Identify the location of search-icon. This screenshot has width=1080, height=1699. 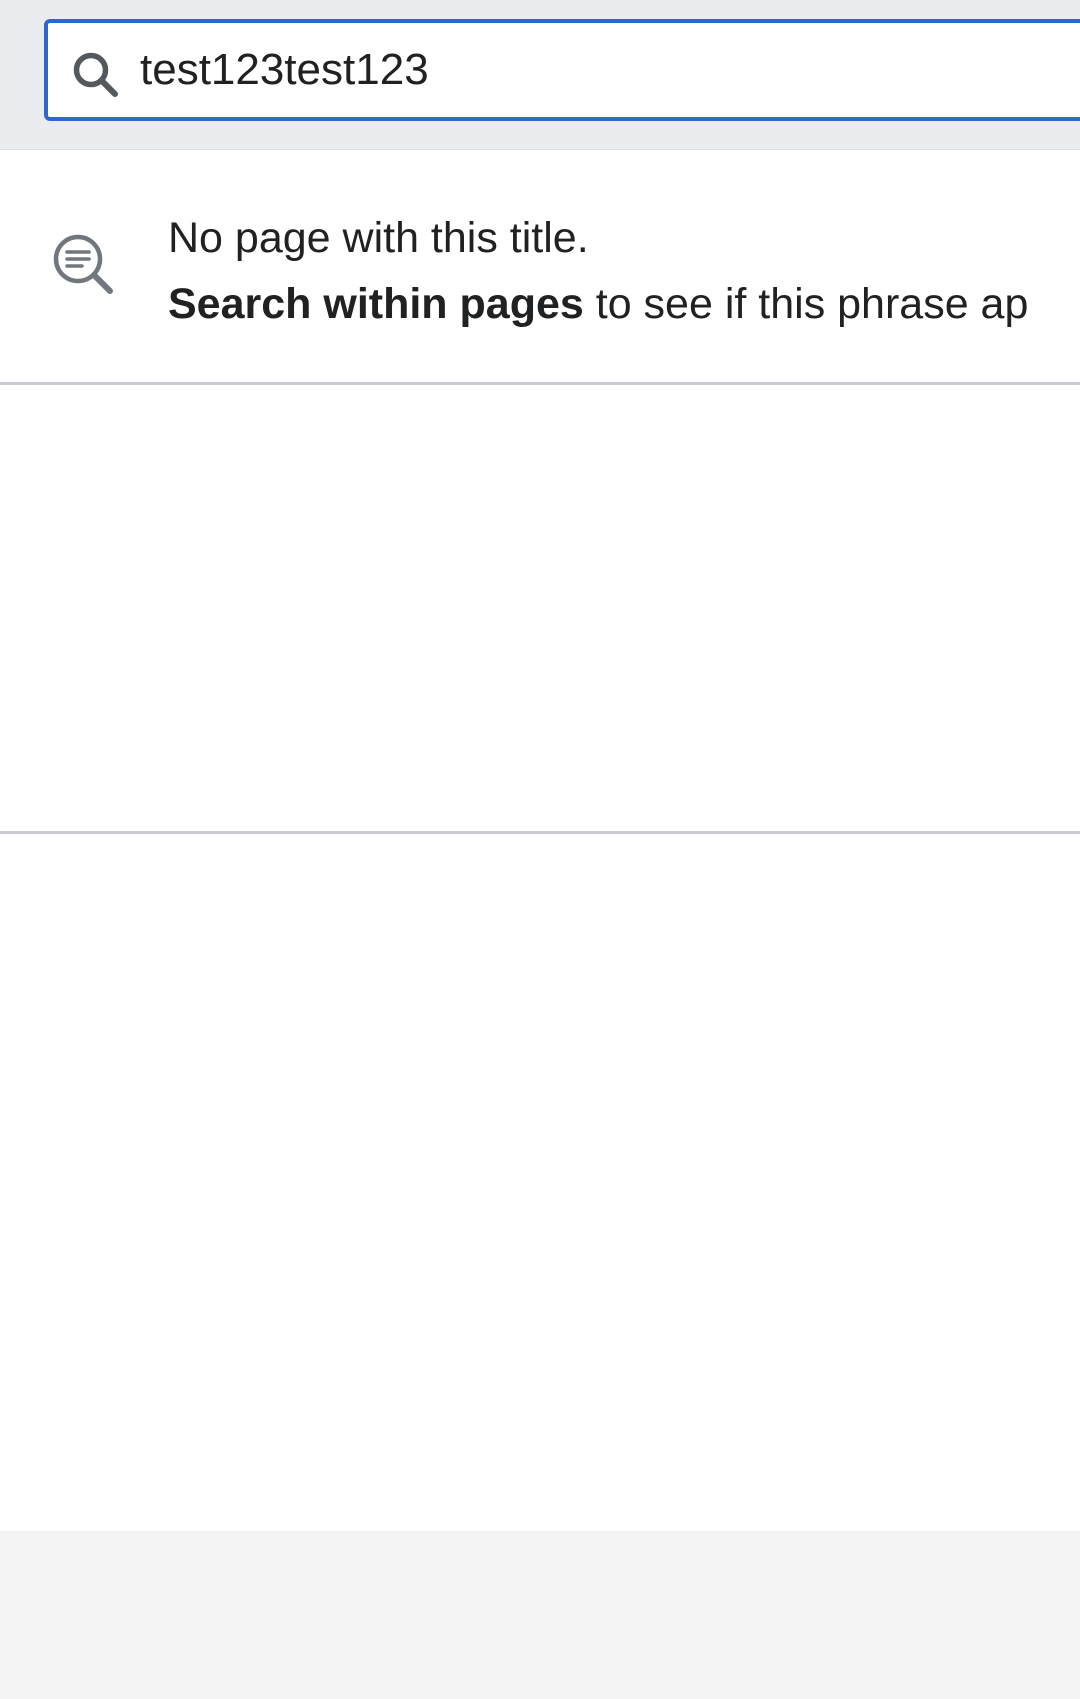
(95, 74).